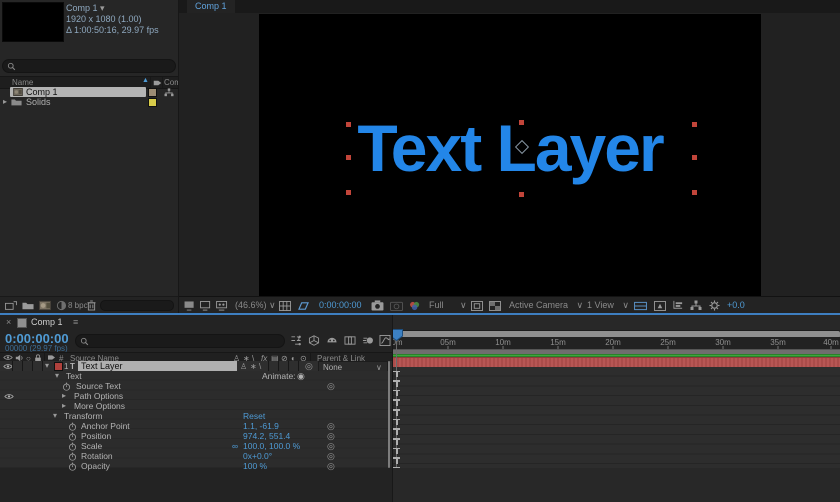 Image resolution: width=840 pixels, height=502 pixels. I want to click on scale-link-icon: ∞, so click(235, 446).